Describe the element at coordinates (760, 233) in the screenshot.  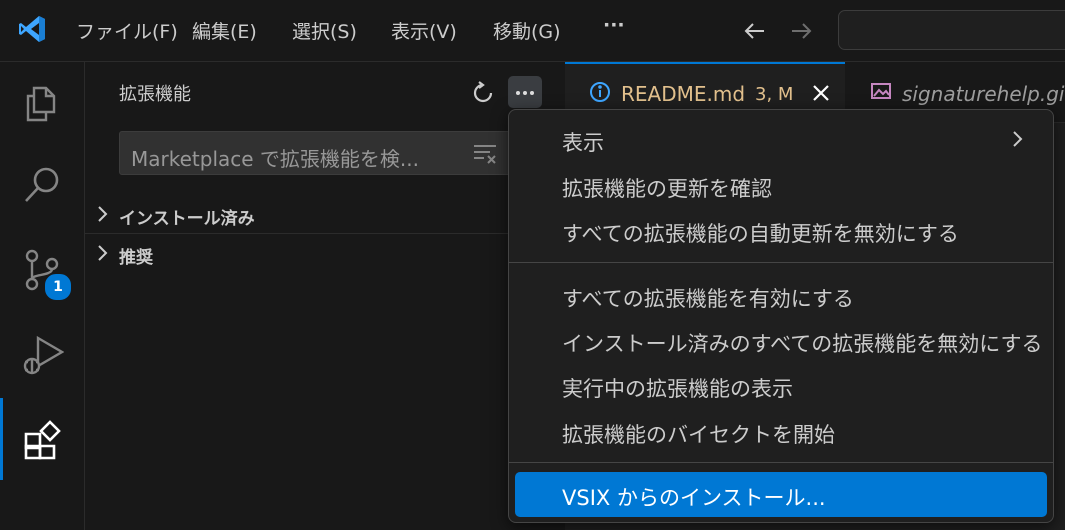
I see `menu-item-disable-auto-update: すべての拡張機能の自動更新を無効にする` at that location.